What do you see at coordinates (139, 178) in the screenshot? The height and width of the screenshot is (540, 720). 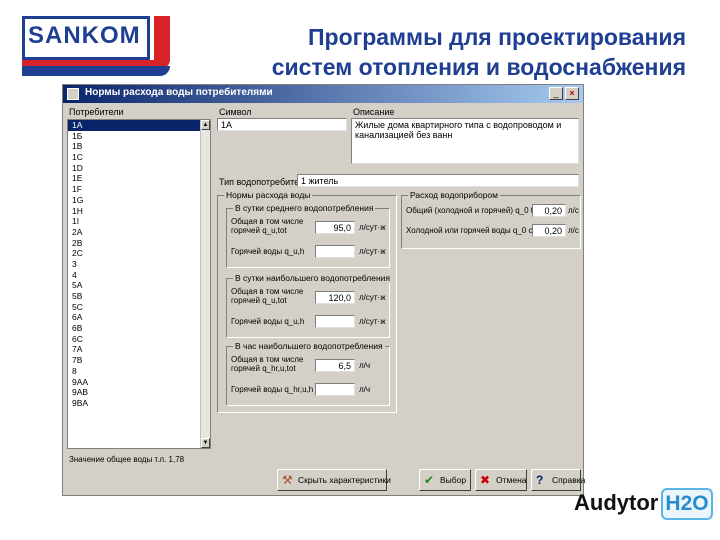 I see `list-item: 1E` at bounding box center [139, 178].